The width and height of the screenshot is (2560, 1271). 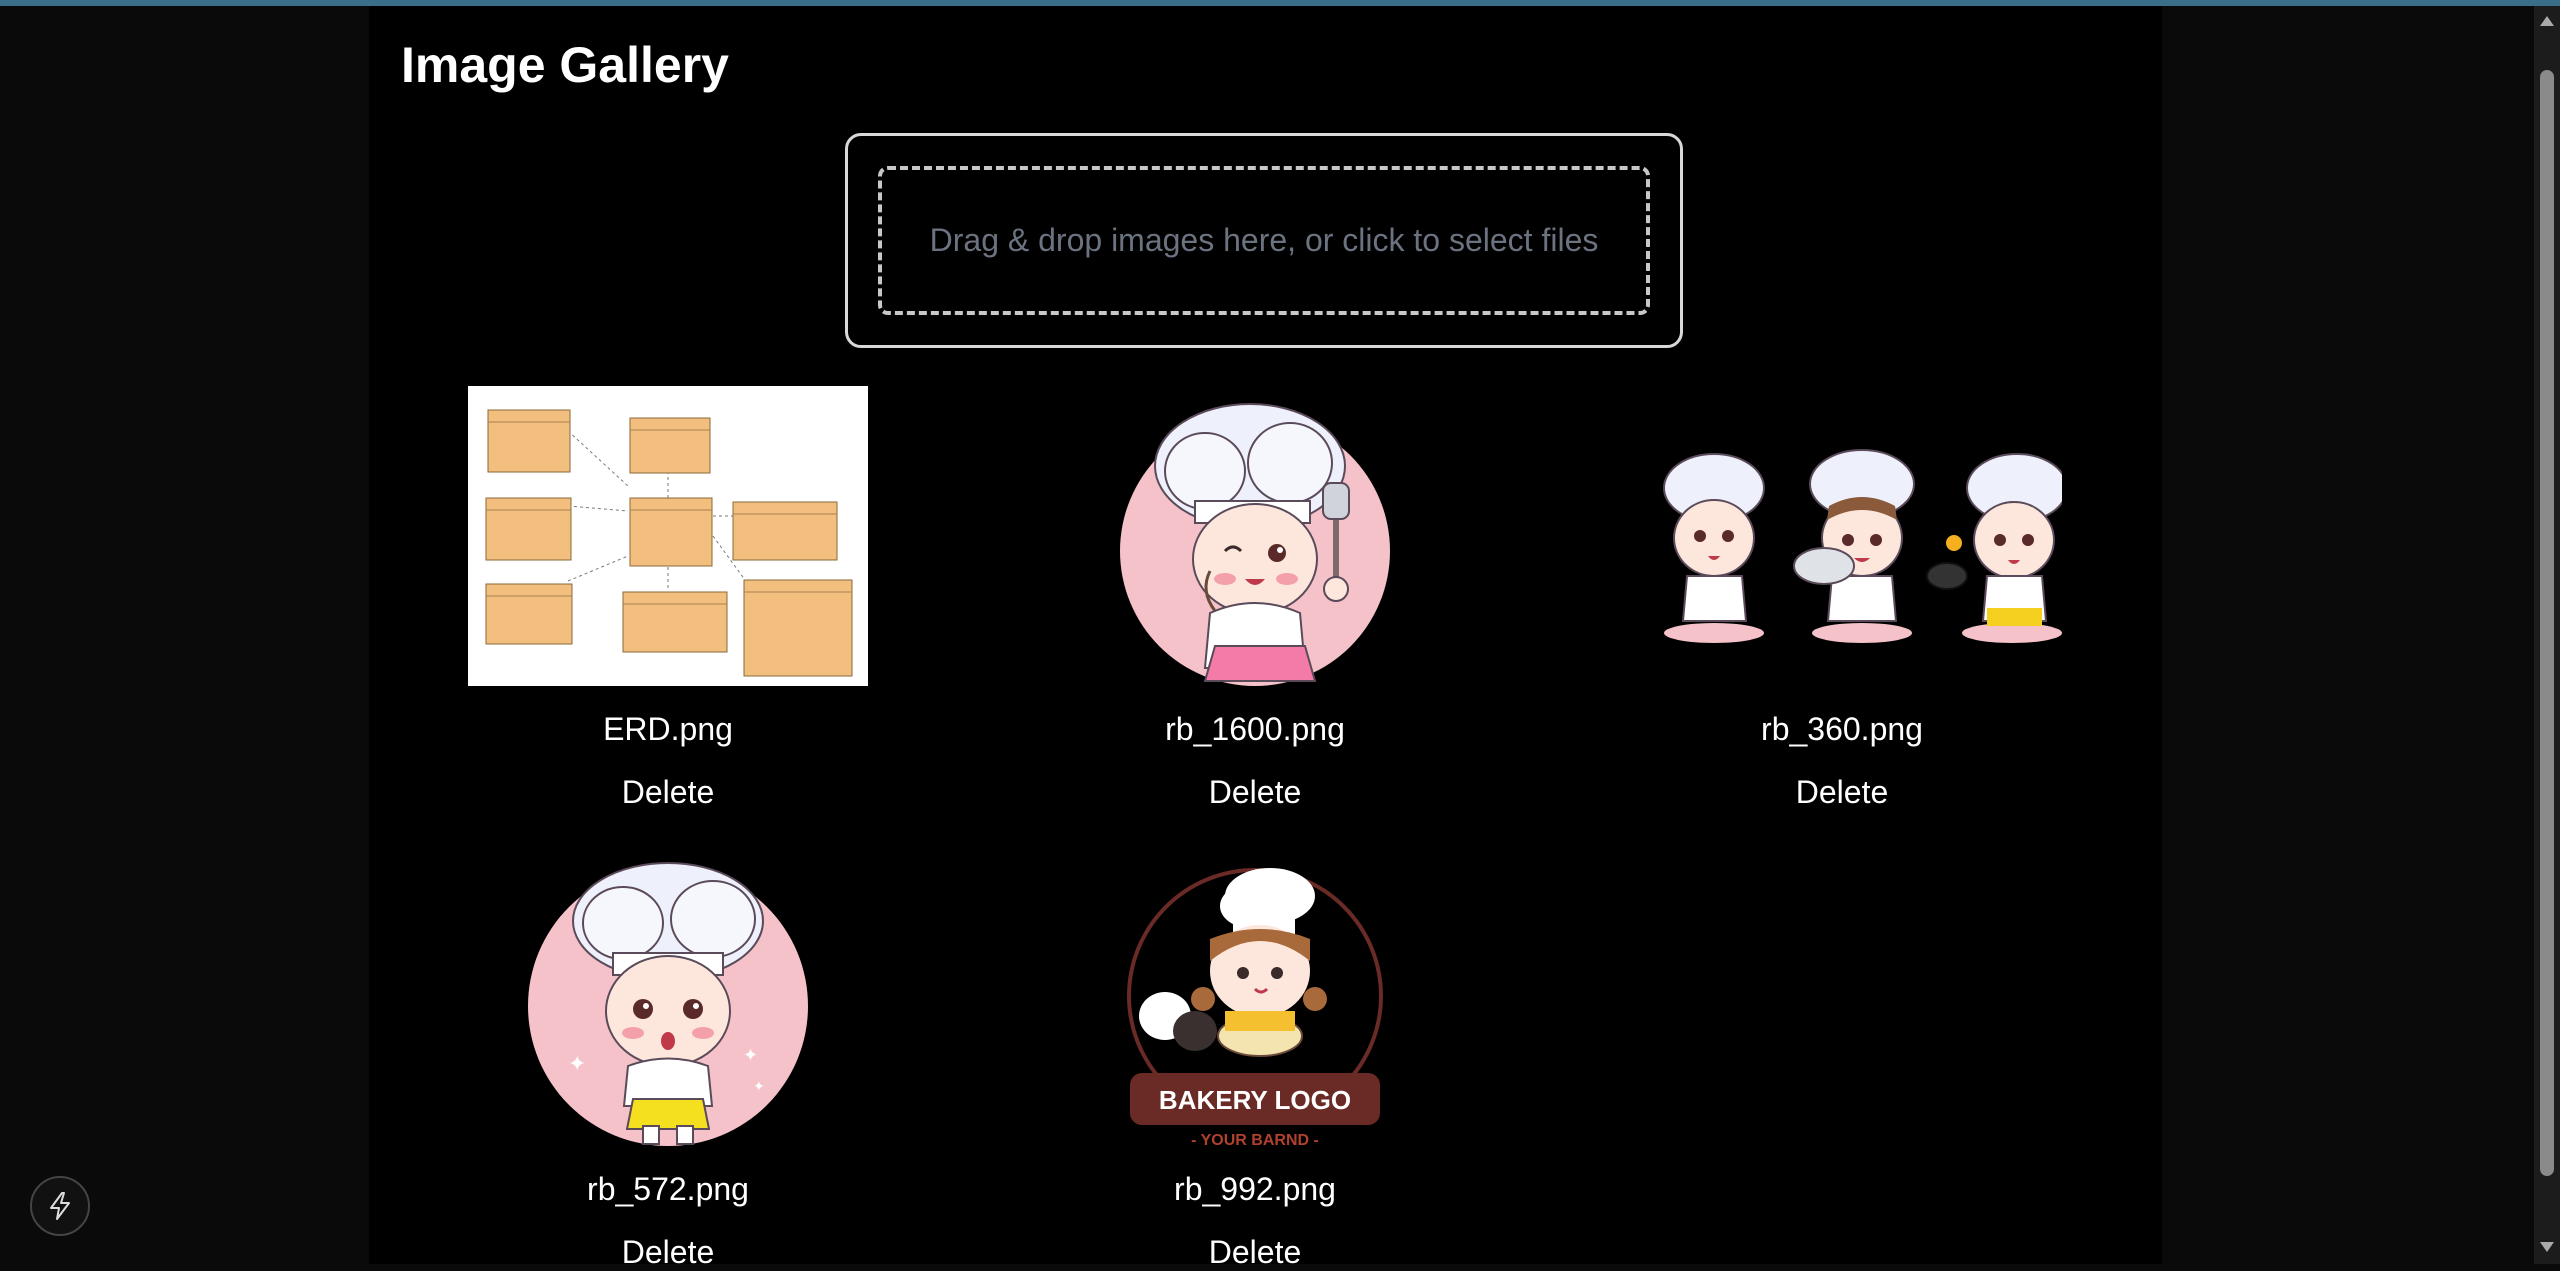 I want to click on scroll-up-icon, so click(x=2547, y=21).